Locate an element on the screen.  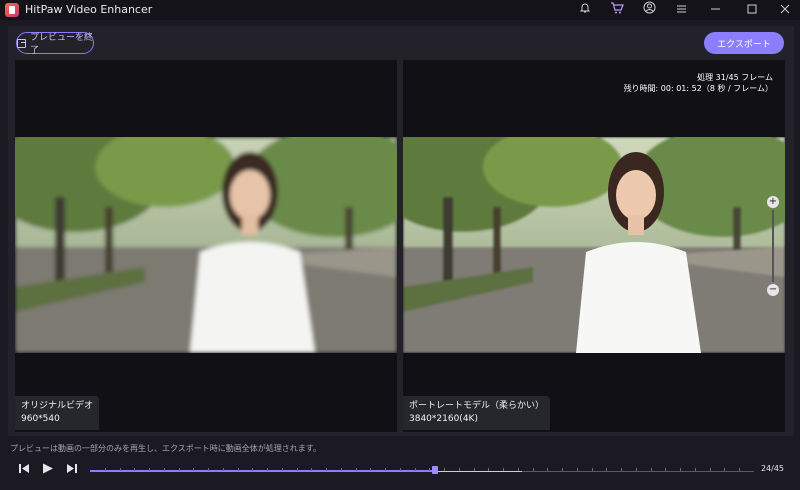
bell-icon is located at coordinates (585, 10).